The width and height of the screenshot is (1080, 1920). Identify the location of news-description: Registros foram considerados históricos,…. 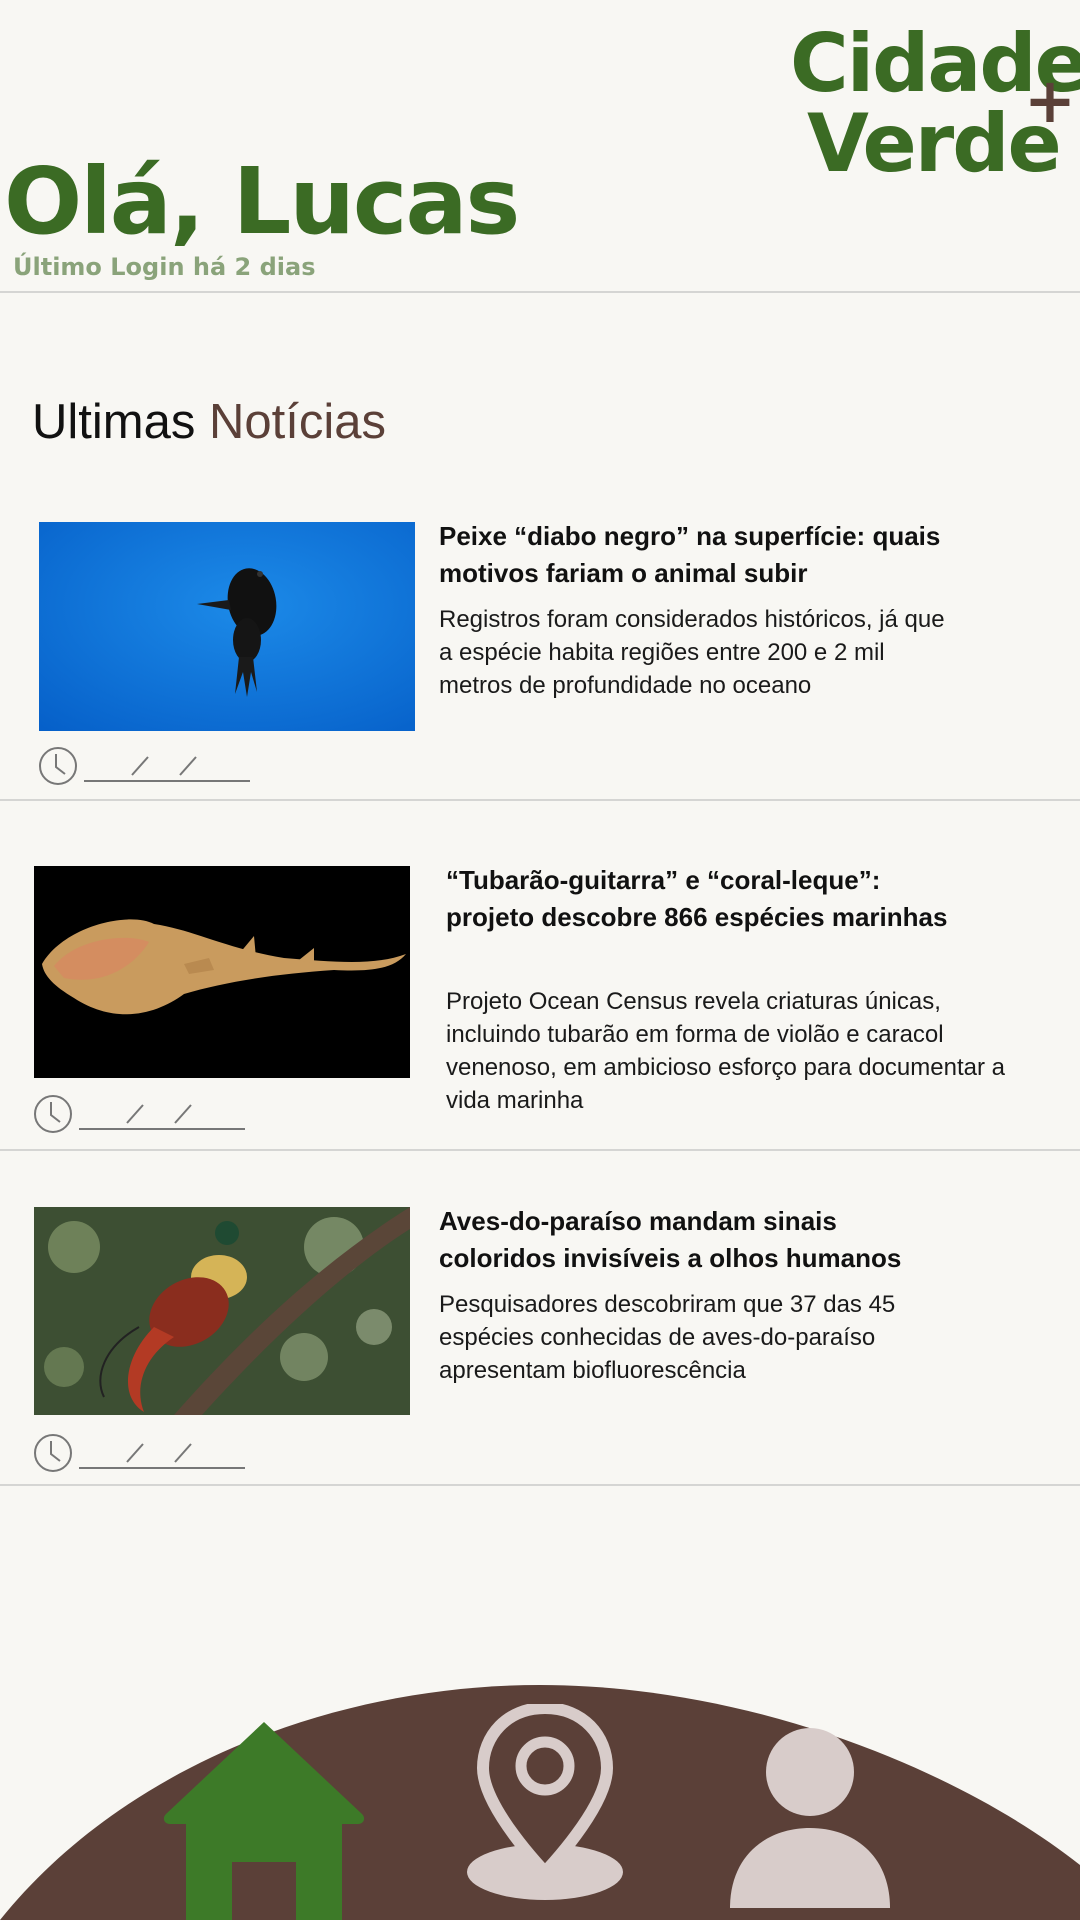
(692, 652).